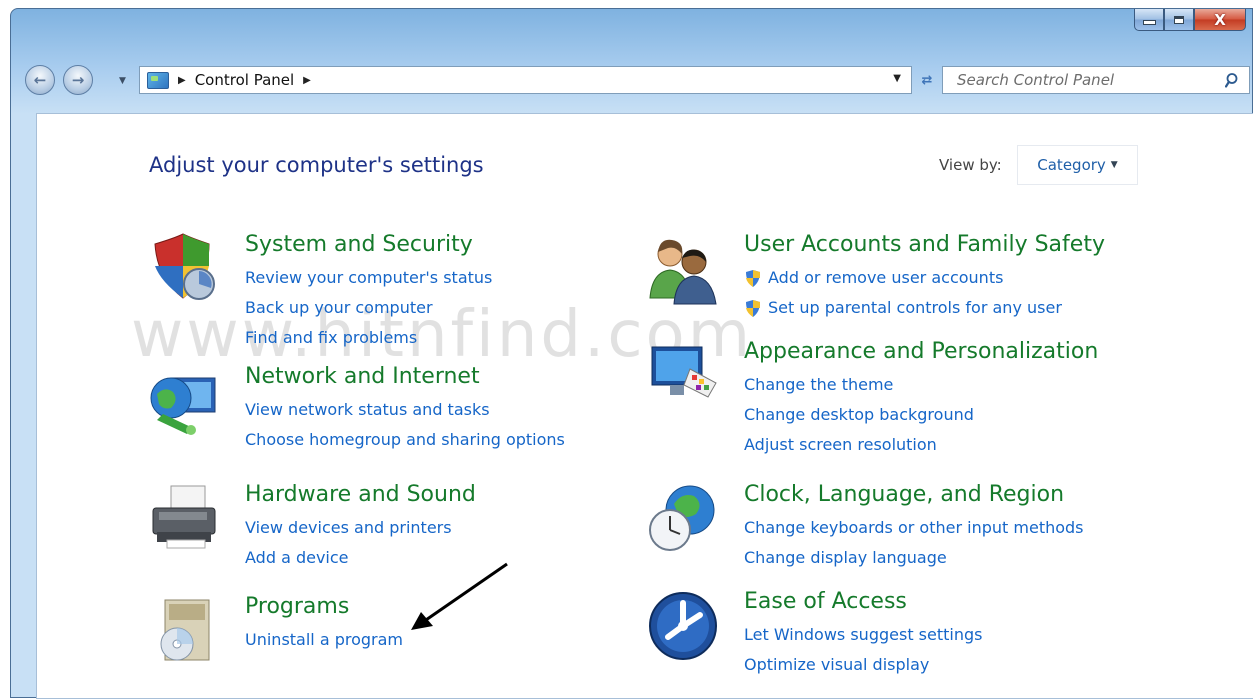 This screenshot has width=1253, height=699. Describe the element at coordinates (914, 495) in the screenshot. I see `category-title: Clock, Language, and Region` at that location.